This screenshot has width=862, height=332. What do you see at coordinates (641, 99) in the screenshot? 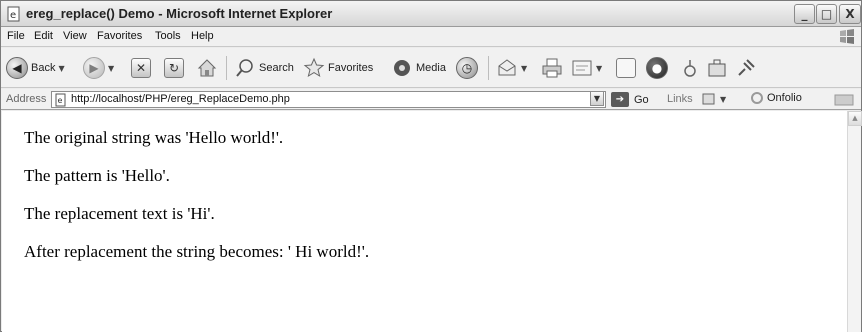
I see `go-label: Go` at bounding box center [641, 99].